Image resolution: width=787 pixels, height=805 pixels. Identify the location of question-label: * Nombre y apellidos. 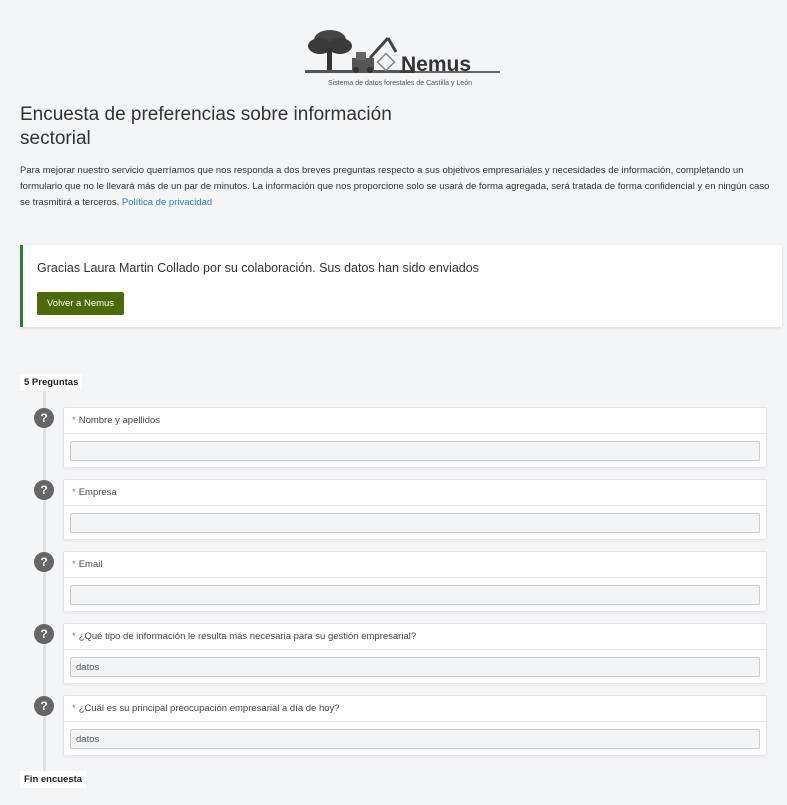
(116, 420).